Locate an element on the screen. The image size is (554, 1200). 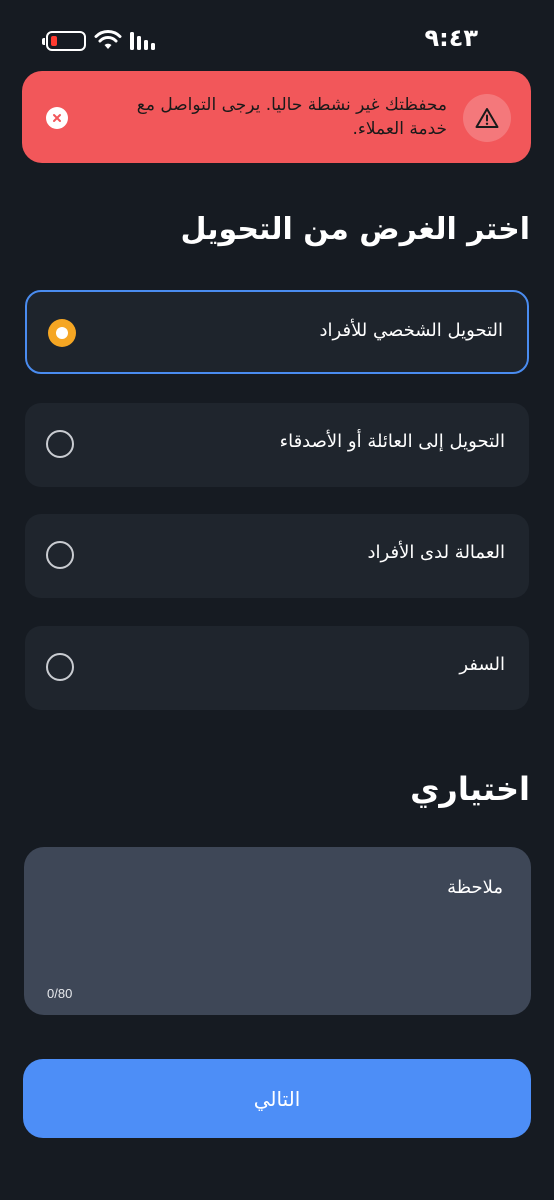
purpose-option-labor: العمالة لدى الأفراد is located at coordinates (277, 556).